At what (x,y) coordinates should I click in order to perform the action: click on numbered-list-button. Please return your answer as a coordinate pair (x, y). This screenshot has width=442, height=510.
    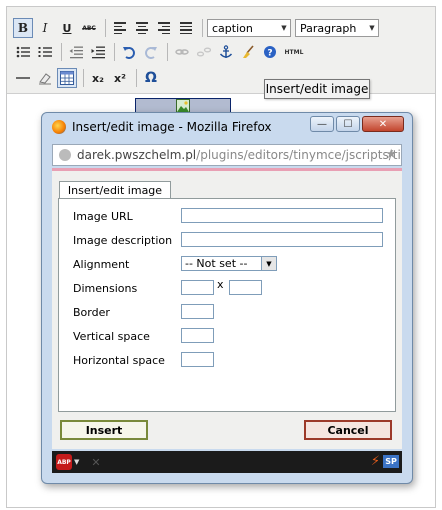
    Looking at the image, I should click on (45, 52).